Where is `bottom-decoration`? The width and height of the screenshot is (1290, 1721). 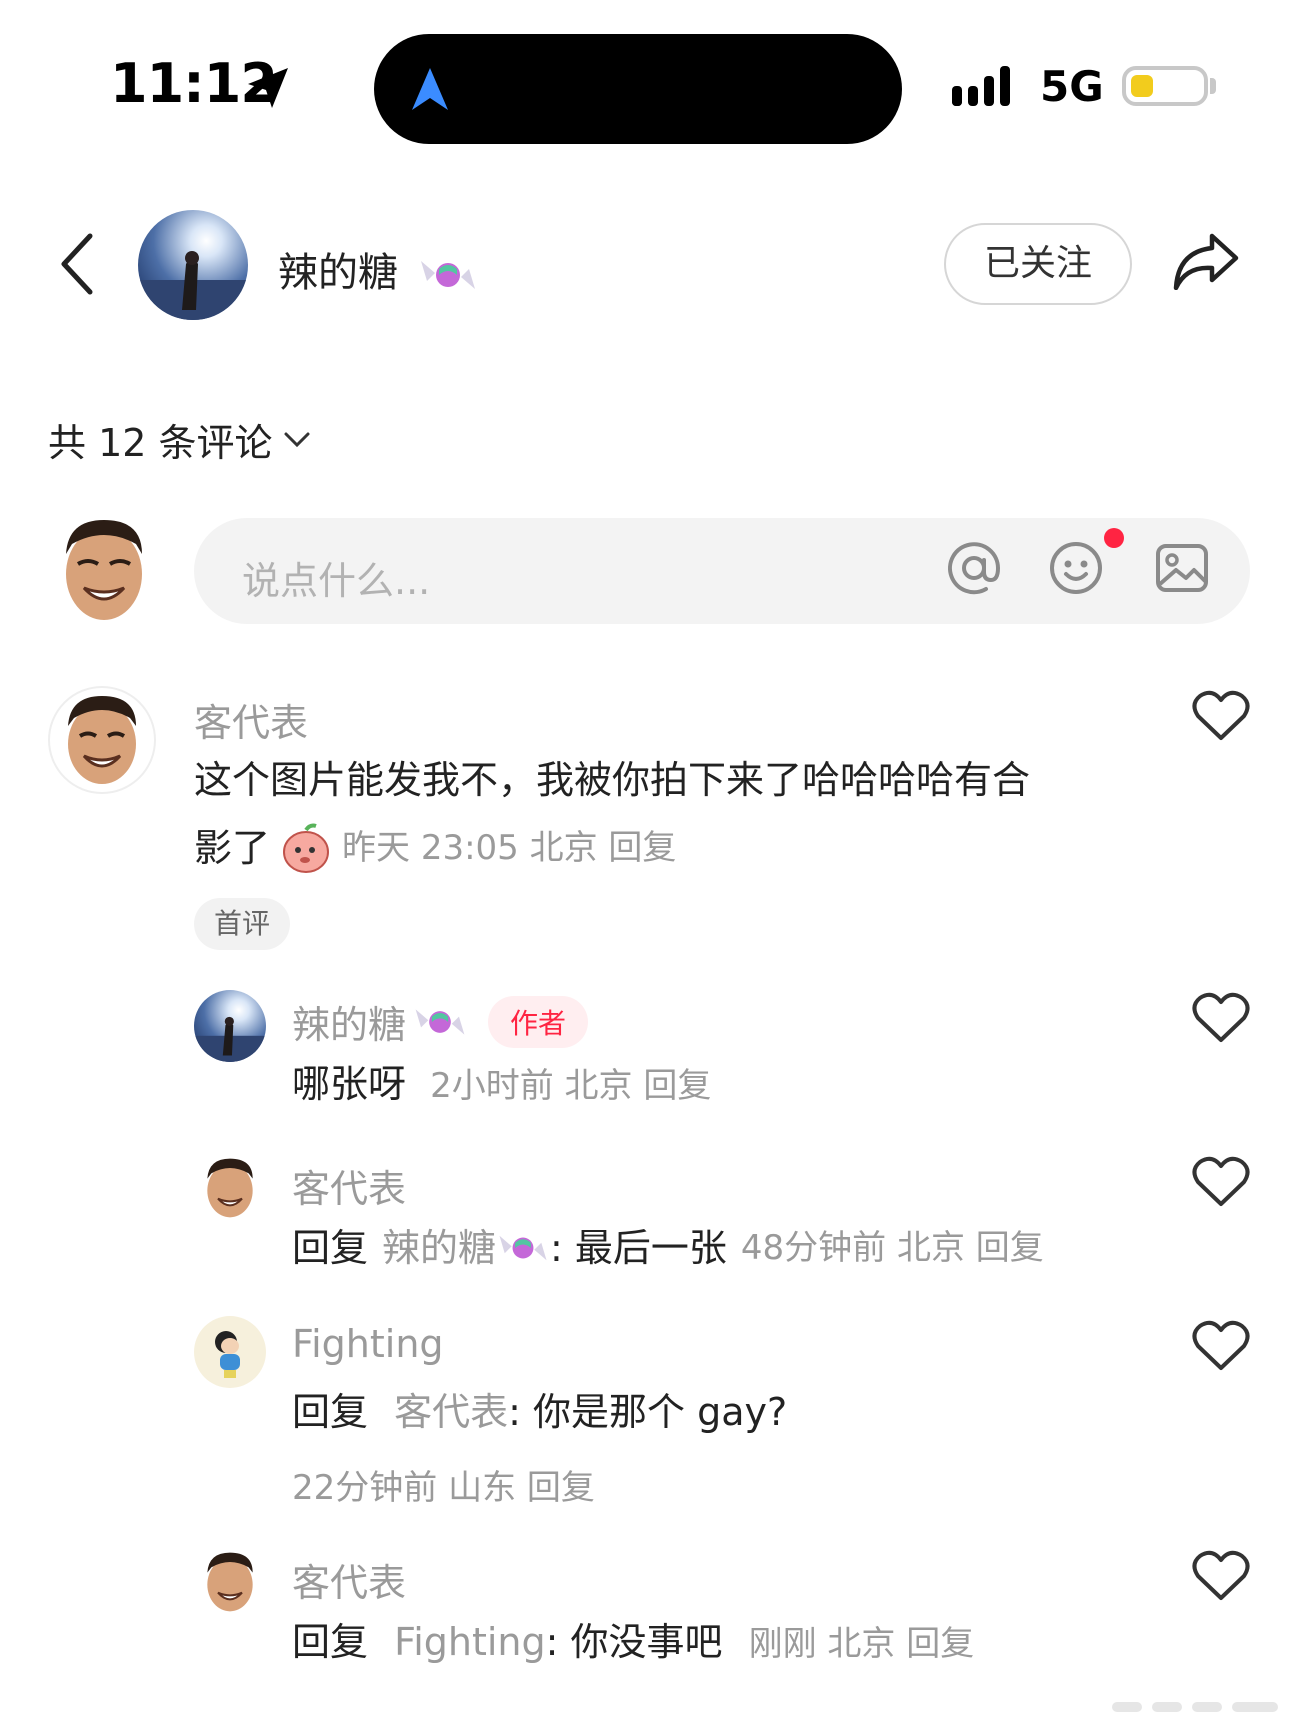 bottom-decoration is located at coordinates (1195, 1707).